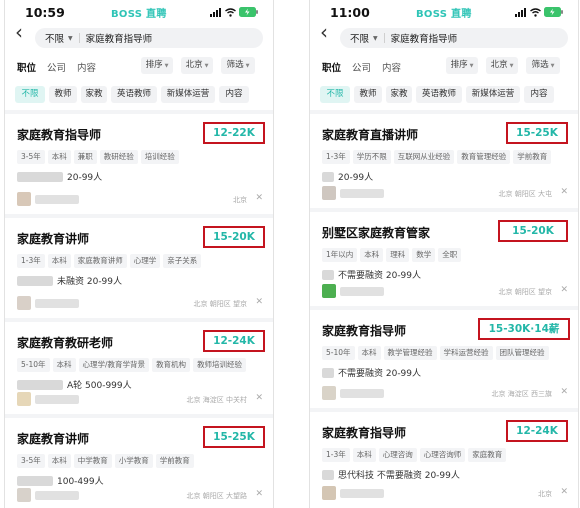  What do you see at coordinates (139, 164) in the screenshot?
I see `job-card: 家庭教育指导师 12-22K 3-5年 本科 兼职 教研经验 培训经验 20-99人 北京 ✕` at bounding box center [139, 164].